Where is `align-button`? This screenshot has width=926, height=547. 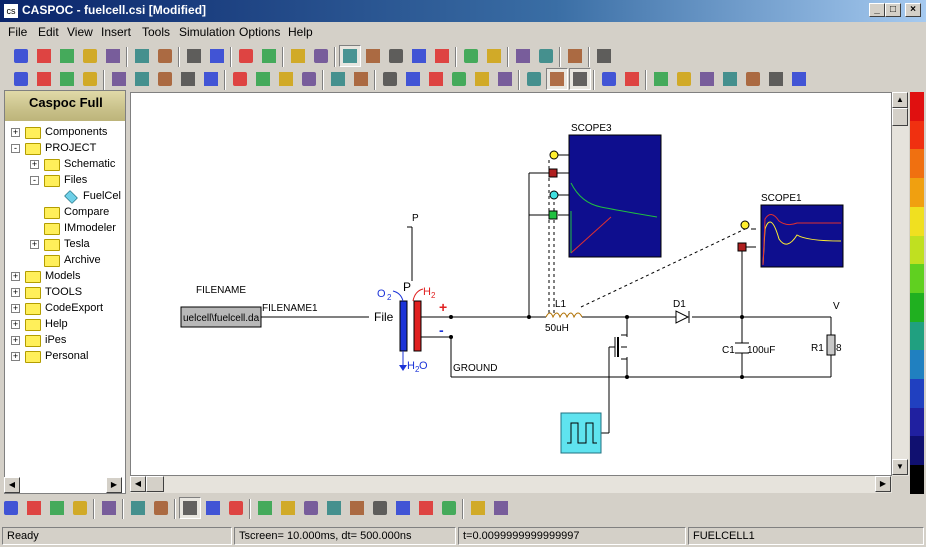
align-button is located at coordinates (419, 56).